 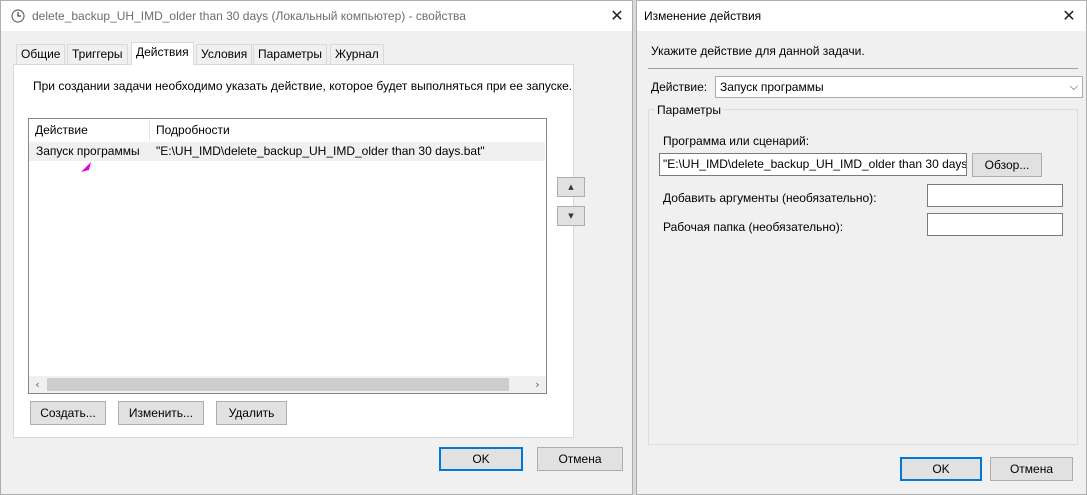 I want to click on arguments-field, so click(x=995, y=195).